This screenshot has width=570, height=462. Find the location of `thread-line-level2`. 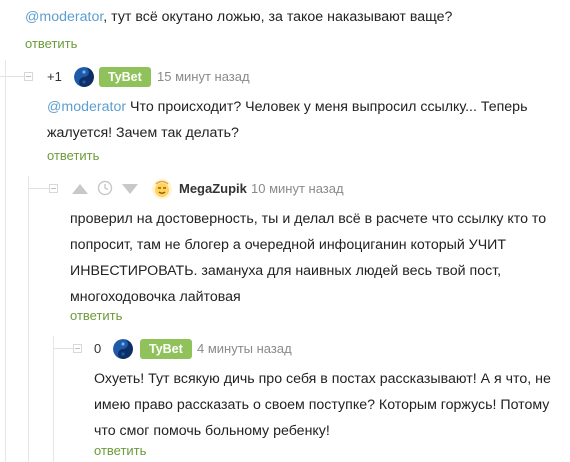

thread-line-level2 is located at coordinates (28, 319).